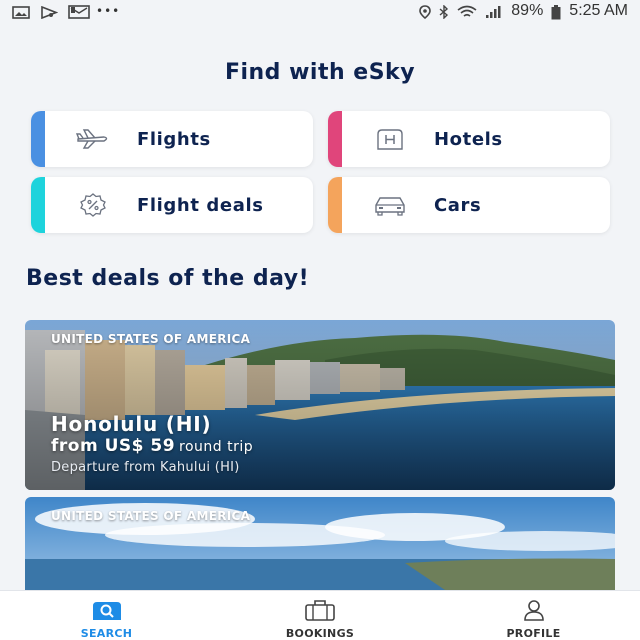 The image size is (640, 640). Describe the element at coordinates (145, 467) in the screenshot. I see `deal-departure: Departure from Kahului (HI)` at that location.